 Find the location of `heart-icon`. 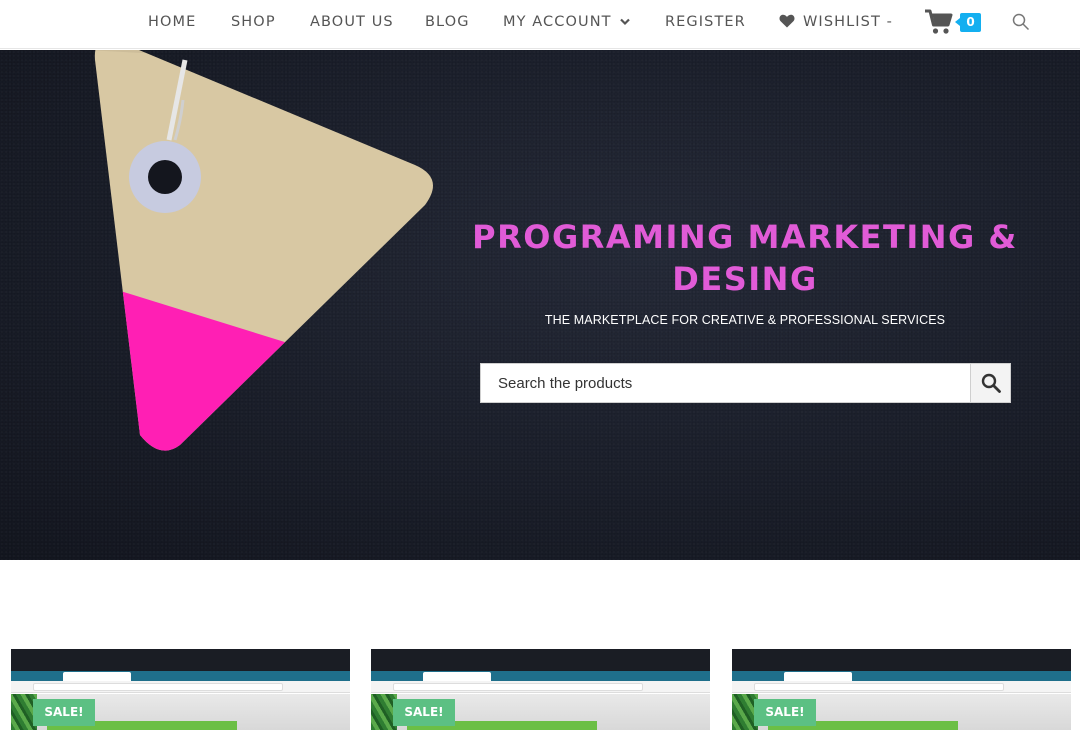

heart-icon is located at coordinates (787, 23).